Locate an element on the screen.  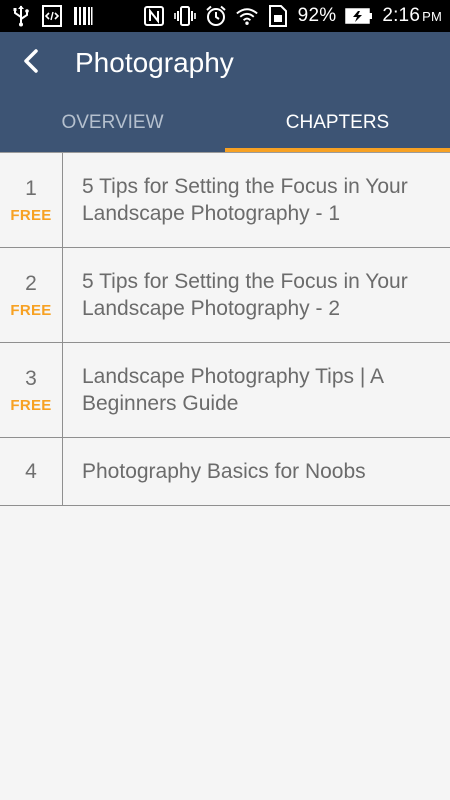
tab-bar: OVERVIEW CHAPTERS is located at coordinates (225, 123).